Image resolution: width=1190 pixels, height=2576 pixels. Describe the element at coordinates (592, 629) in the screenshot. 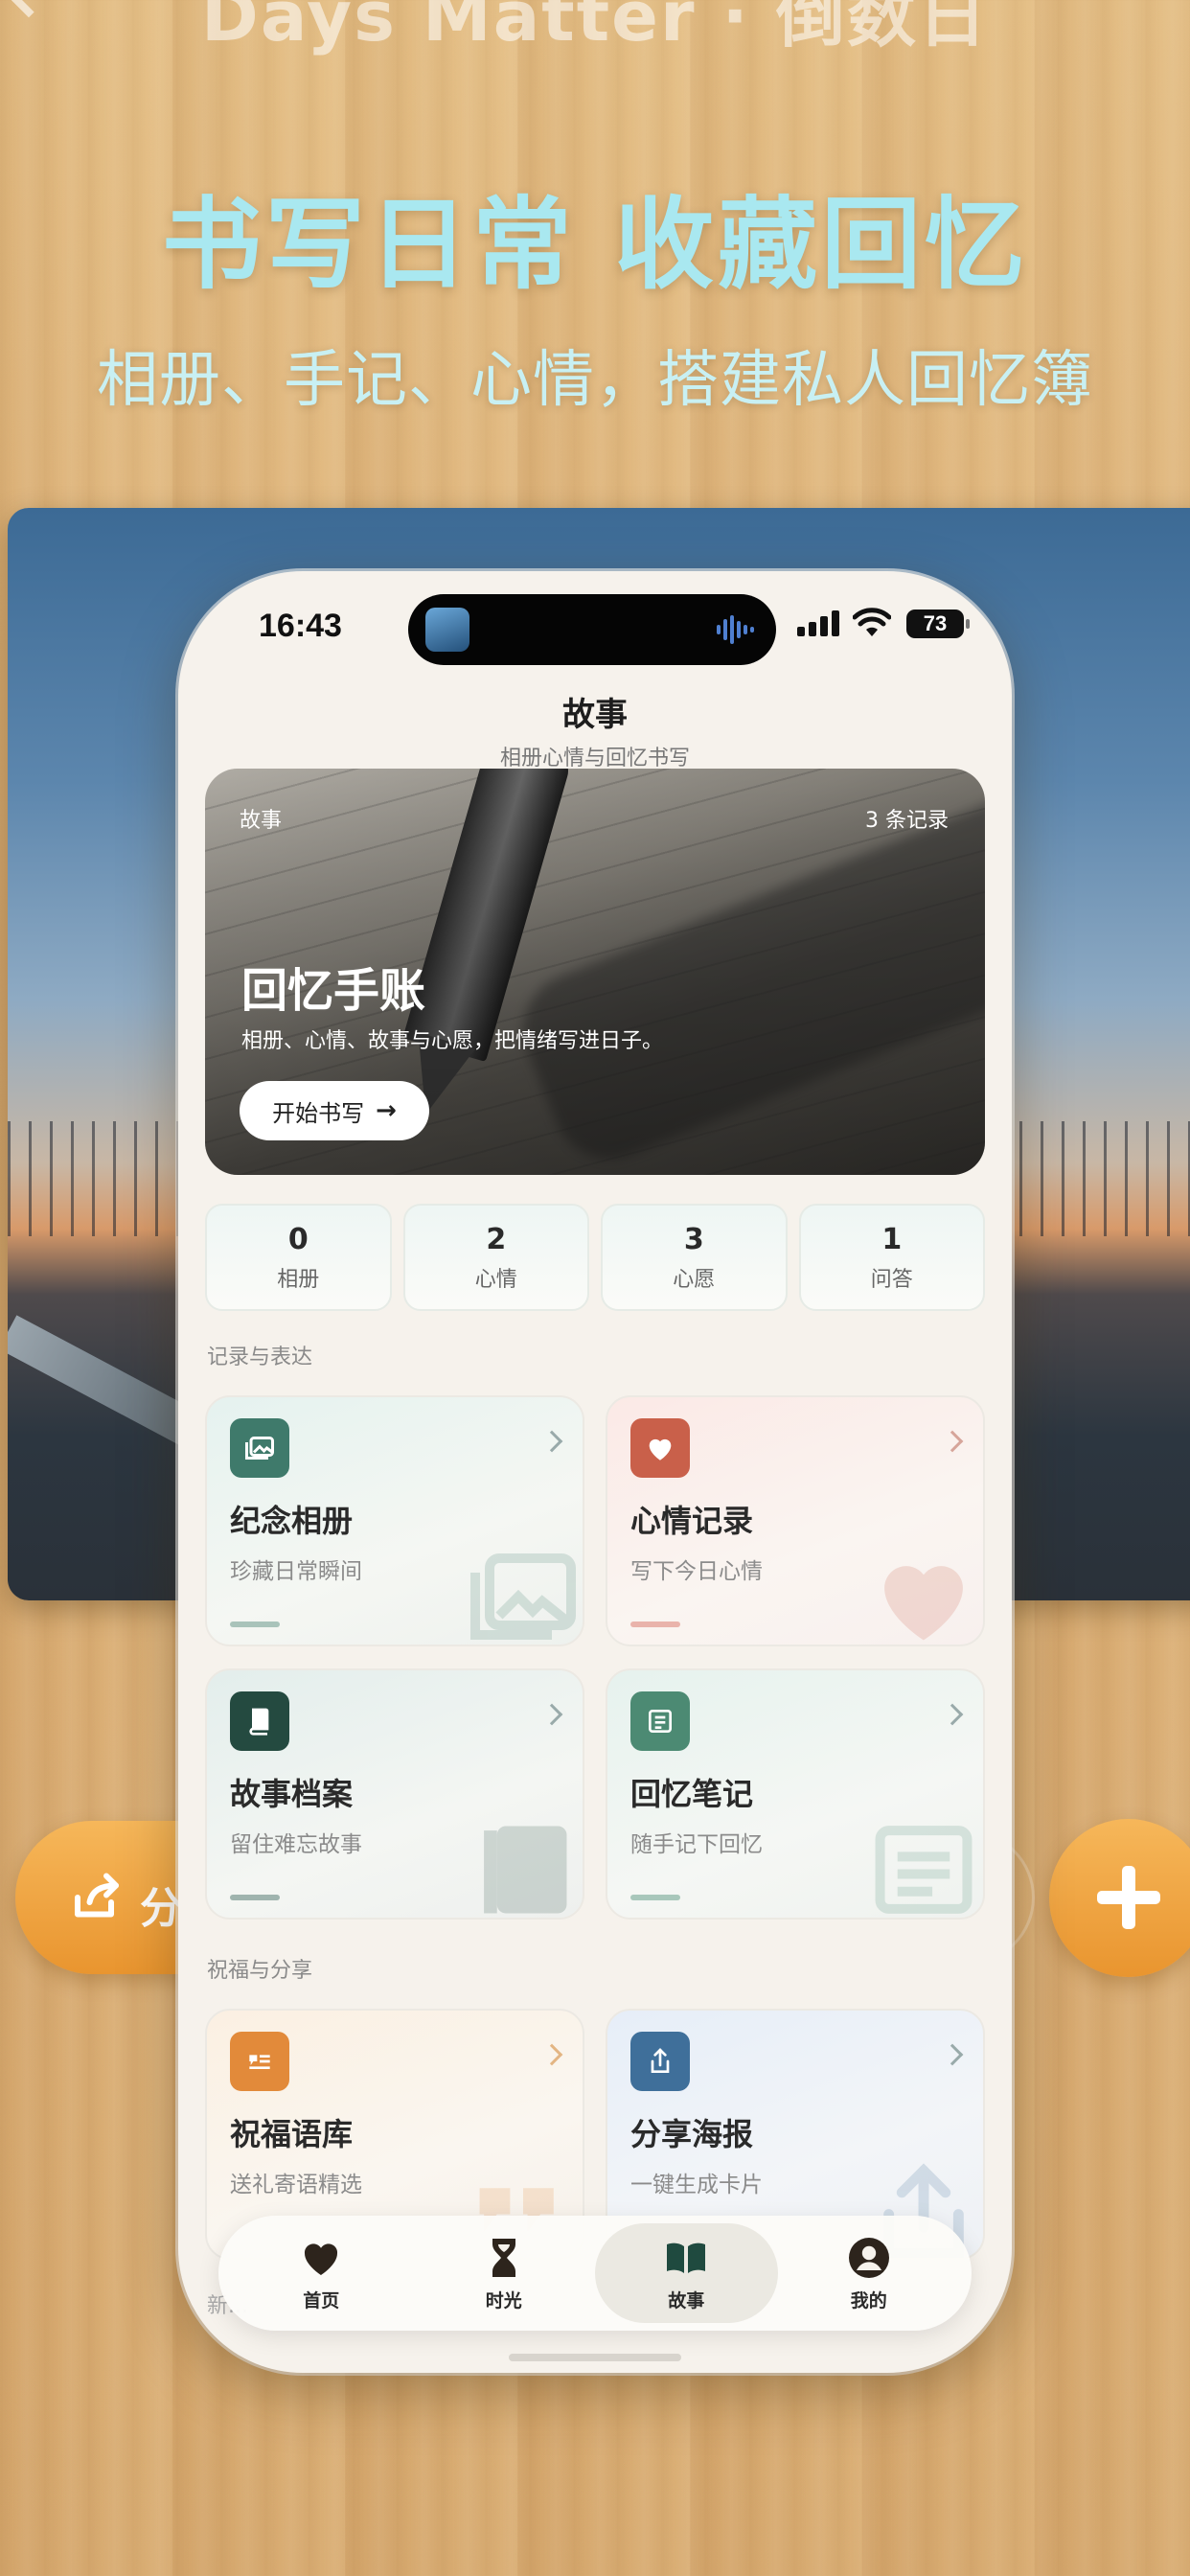

I see `dynamic-island` at that location.